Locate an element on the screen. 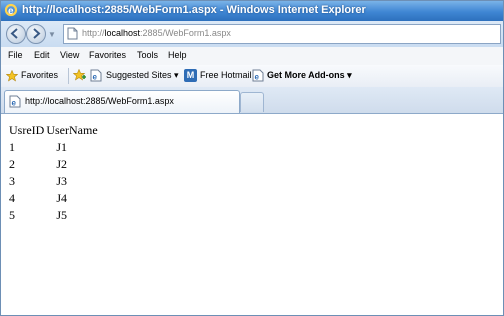 The image size is (504, 316). back-arrow-icon is located at coordinates (14, 33).